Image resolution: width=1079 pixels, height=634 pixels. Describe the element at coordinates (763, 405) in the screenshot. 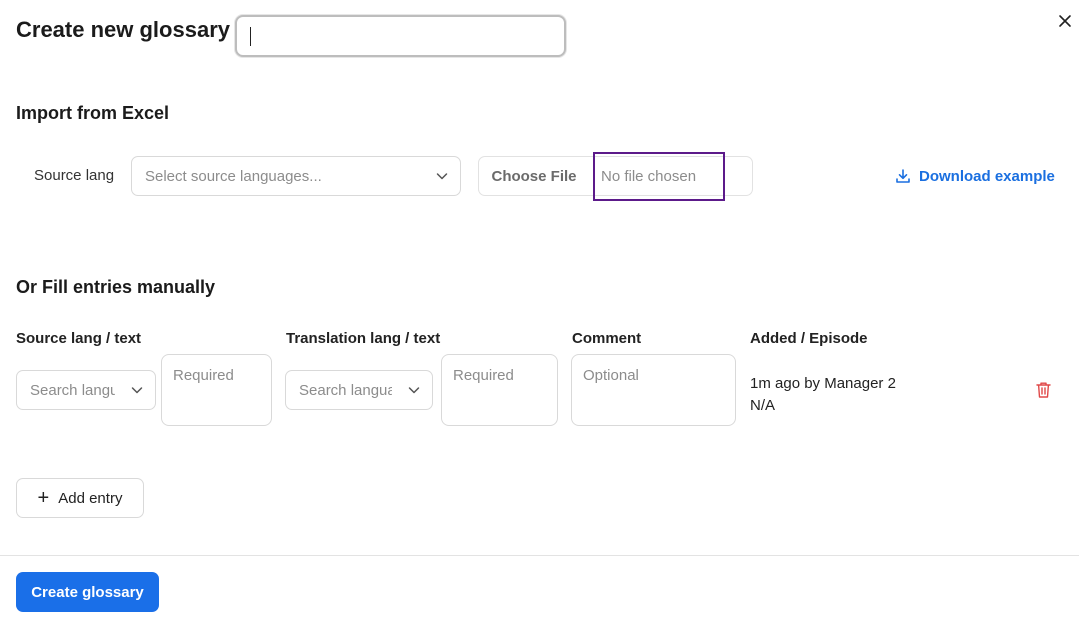

I see `episode-text: N/A` at that location.